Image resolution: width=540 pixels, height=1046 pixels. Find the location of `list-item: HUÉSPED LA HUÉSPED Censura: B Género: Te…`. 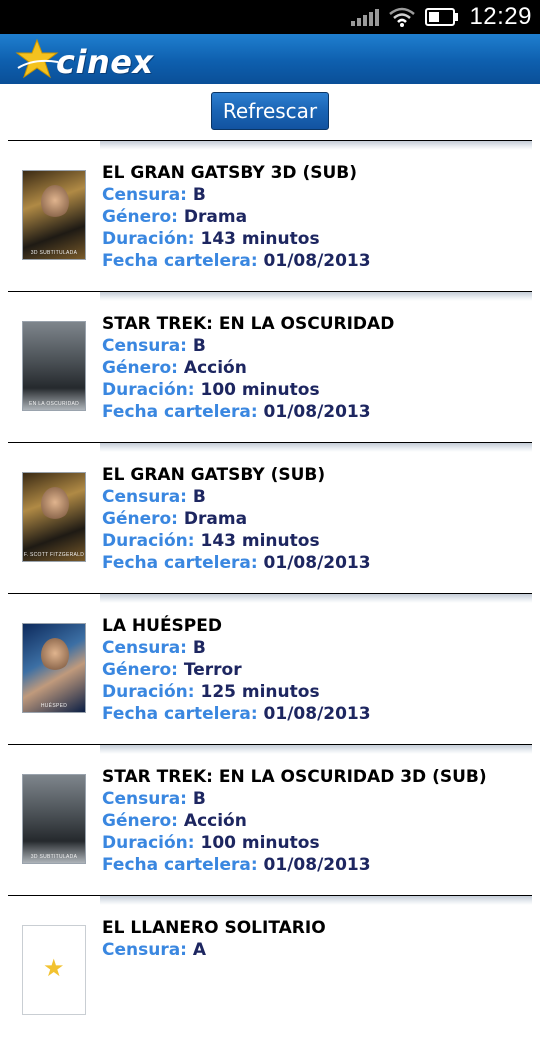

list-item: HUÉSPED LA HUÉSPED Censura: B Género: Te… is located at coordinates (270, 668).